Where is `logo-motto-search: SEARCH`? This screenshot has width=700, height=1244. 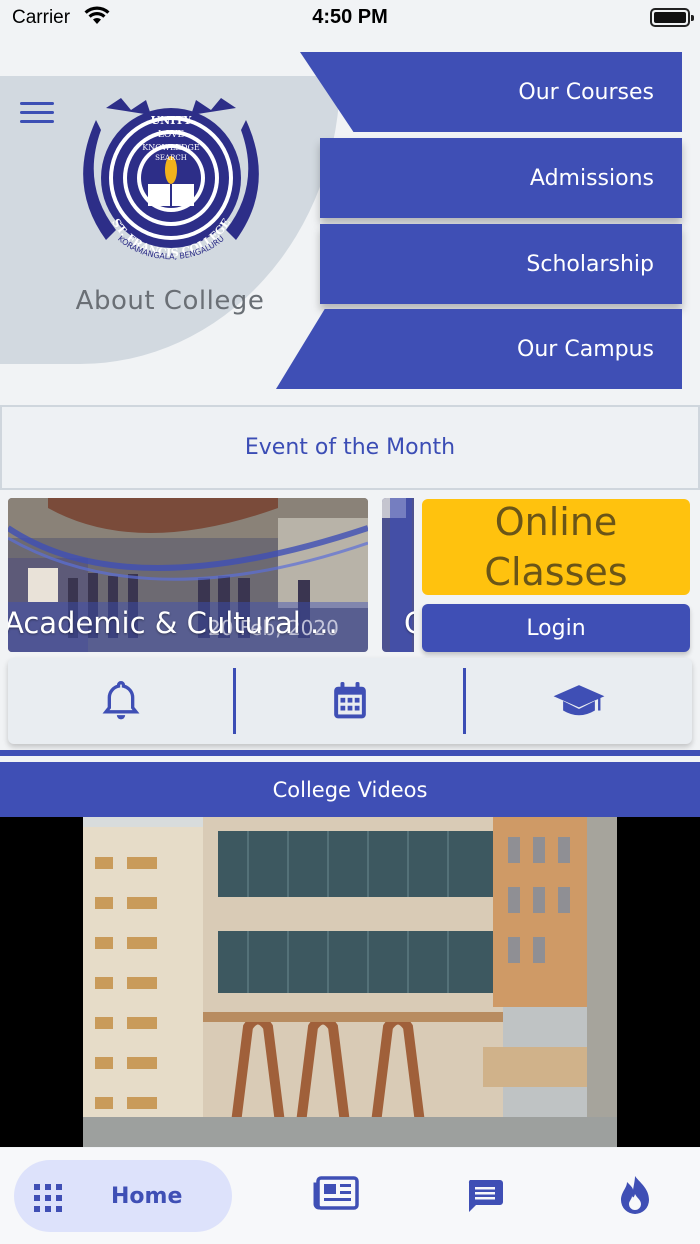 logo-motto-search: SEARCH is located at coordinates (171, 158).